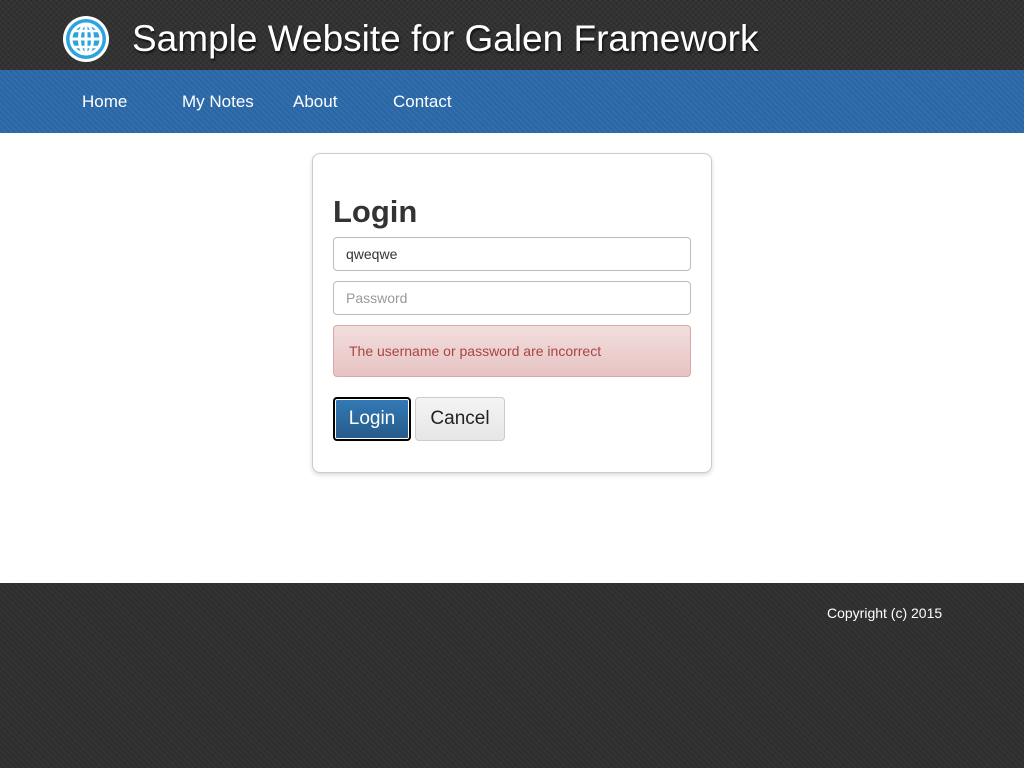 This screenshot has height=768, width=1024. What do you see at coordinates (375, 211) in the screenshot?
I see `login-title: Login` at bounding box center [375, 211].